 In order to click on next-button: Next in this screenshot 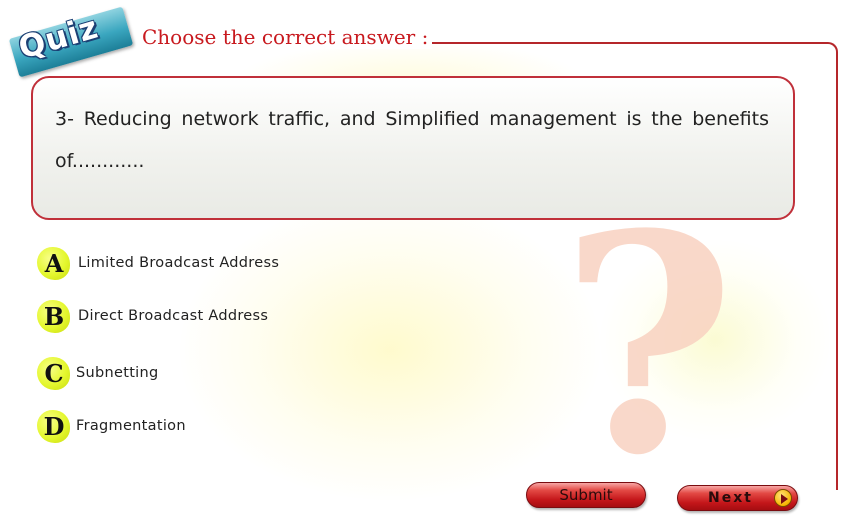, I will do `click(737, 498)`.